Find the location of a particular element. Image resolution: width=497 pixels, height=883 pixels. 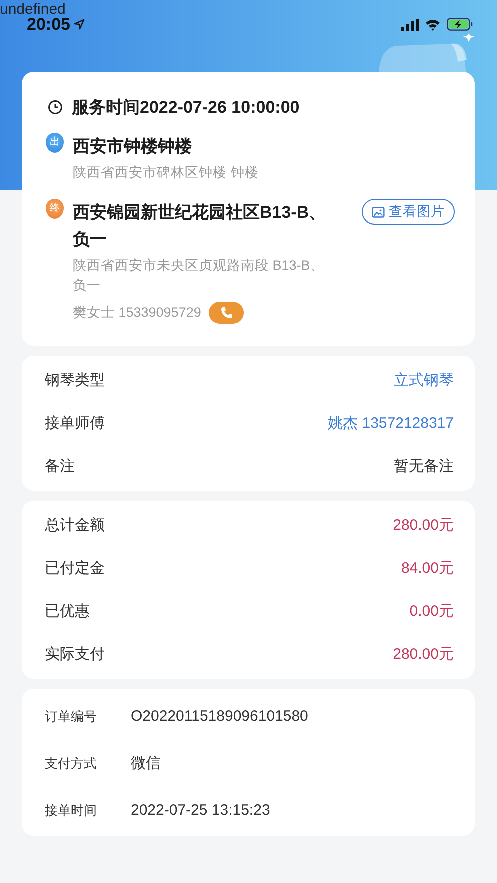

place-address: 陕西省西安市碑林区钟楼 钟楼 is located at coordinates (166, 173).